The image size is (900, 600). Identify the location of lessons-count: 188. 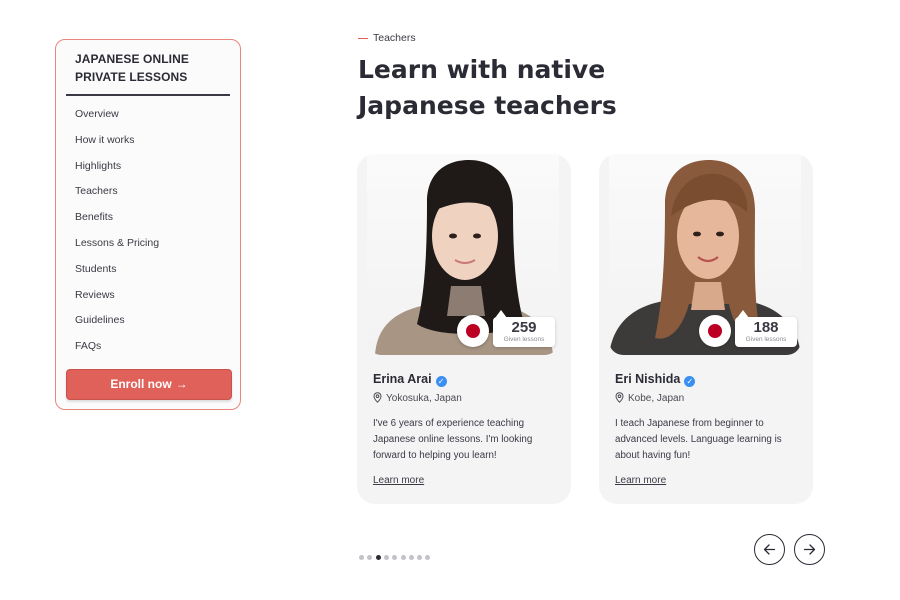
(766, 327).